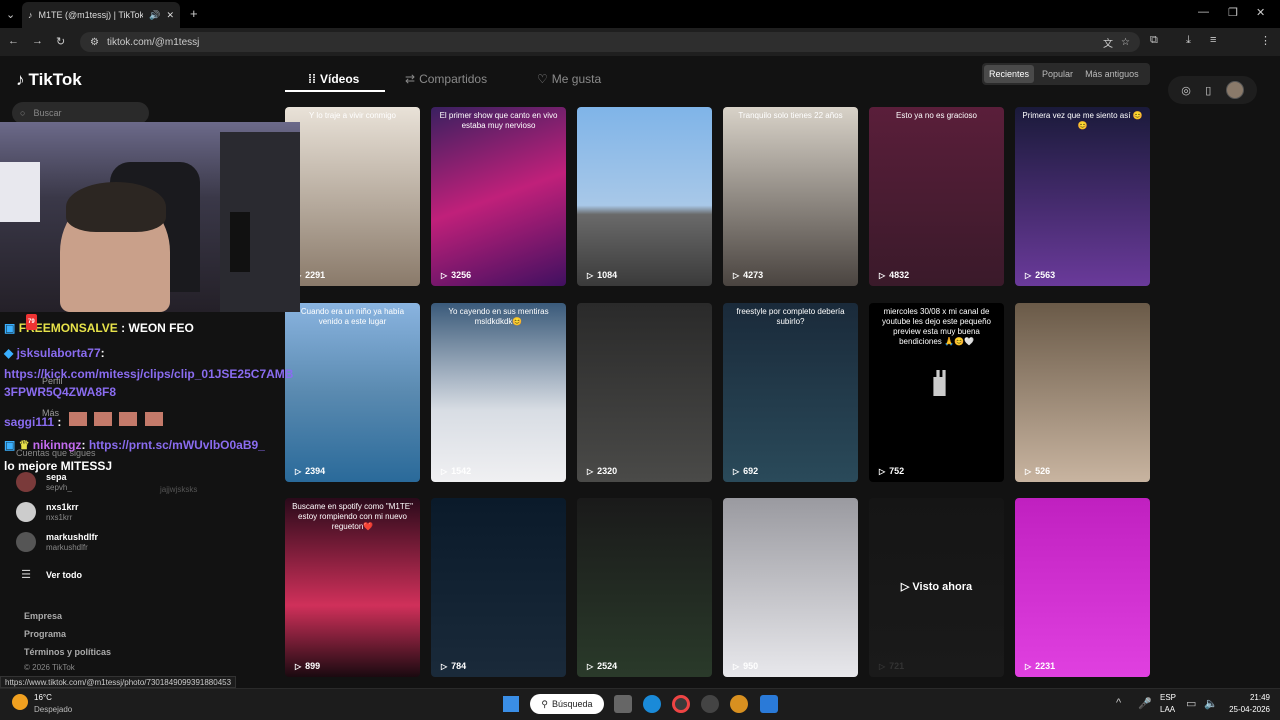  Describe the element at coordinates (1246, 709) in the screenshot. I see `clock-date: 25-04-2026` at that location.